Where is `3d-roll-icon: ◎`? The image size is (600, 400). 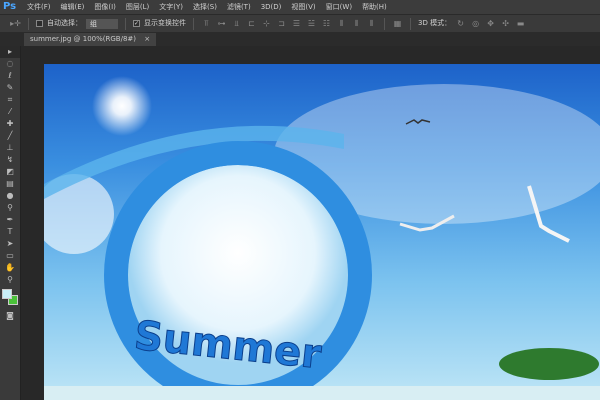 3d-roll-icon: ◎ is located at coordinates (475, 23).